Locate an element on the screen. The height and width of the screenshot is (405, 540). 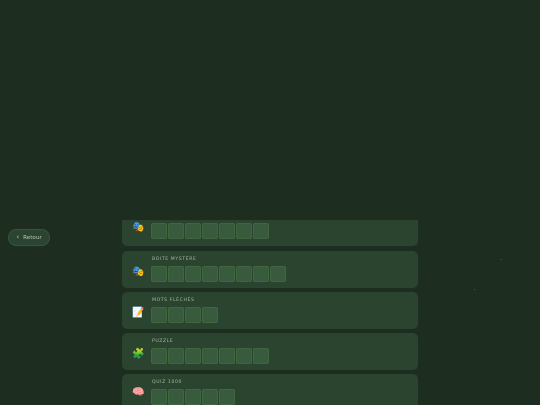
puzzle-piece-icon: 🧩 is located at coordinates (138, 353).